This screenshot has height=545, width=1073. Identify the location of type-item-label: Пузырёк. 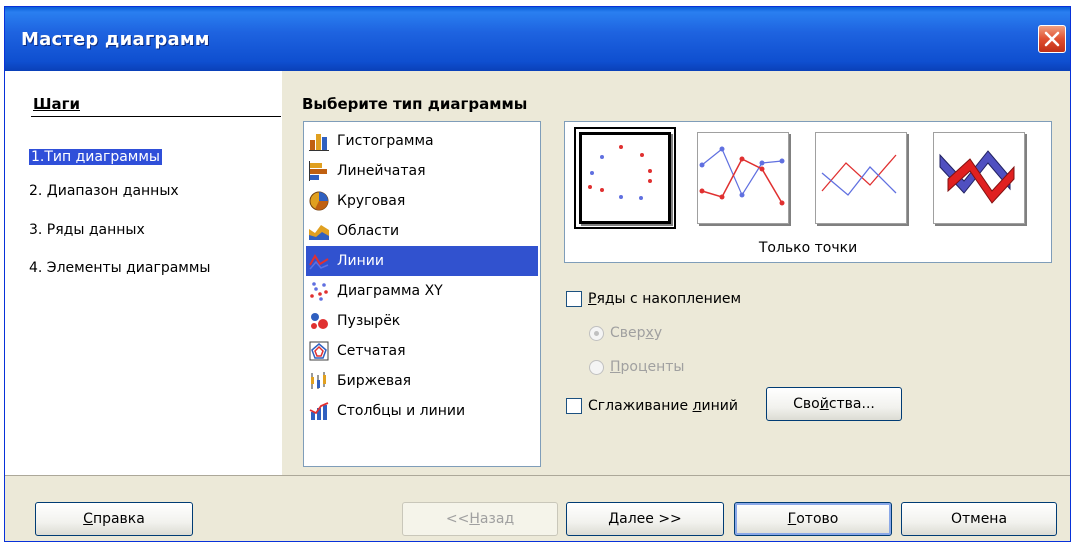
(369, 321).